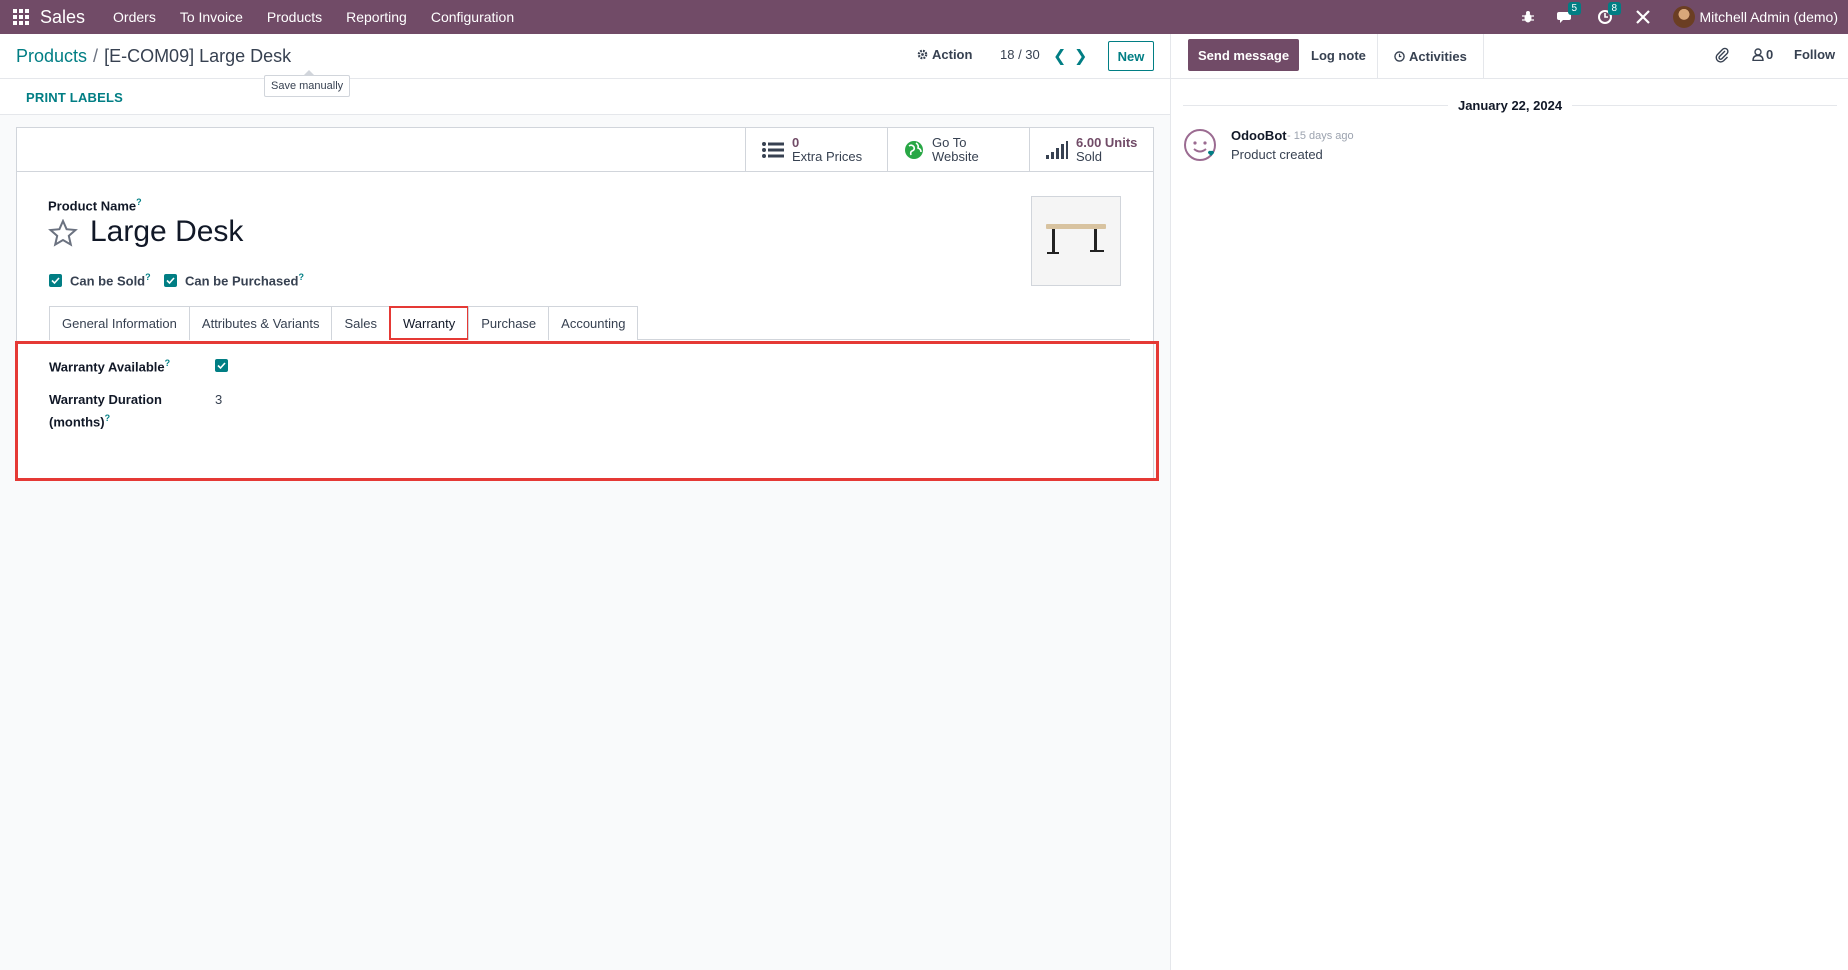 The height and width of the screenshot is (970, 1848). I want to click on log-note-button: Log note, so click(1338, 55).